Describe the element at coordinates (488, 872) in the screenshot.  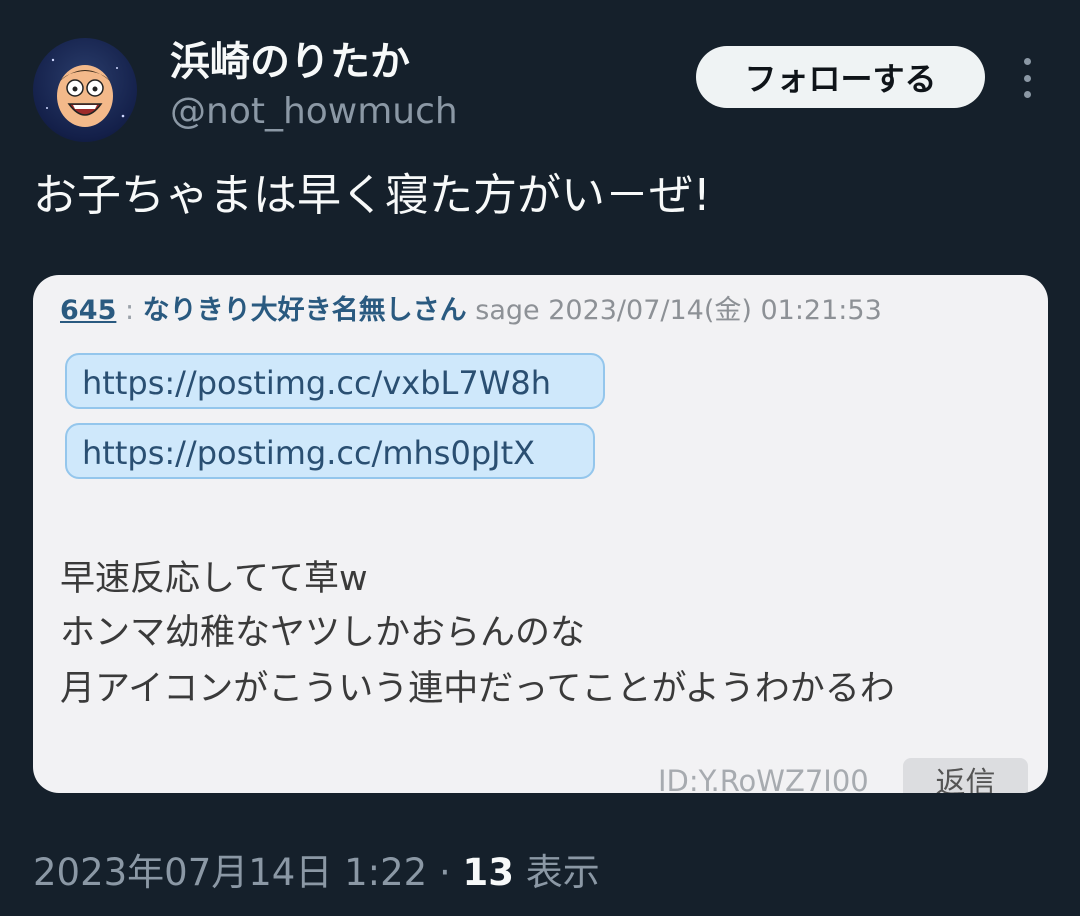
I see `view-count: 13` at that location.